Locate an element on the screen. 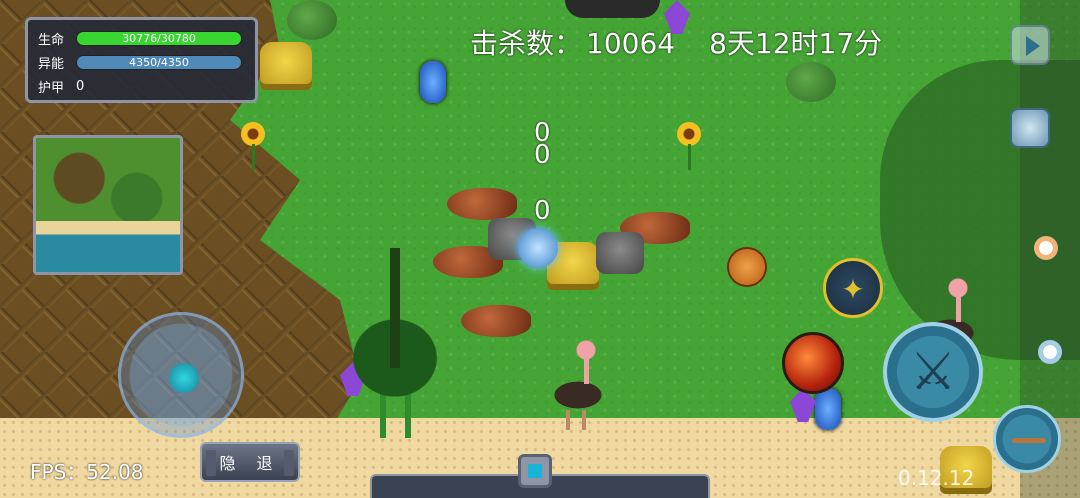 Image resolution: width=1080 pixels, height=498 pixels. energy-row: 异能 4350/4350 is located at coordinates (141, 62).